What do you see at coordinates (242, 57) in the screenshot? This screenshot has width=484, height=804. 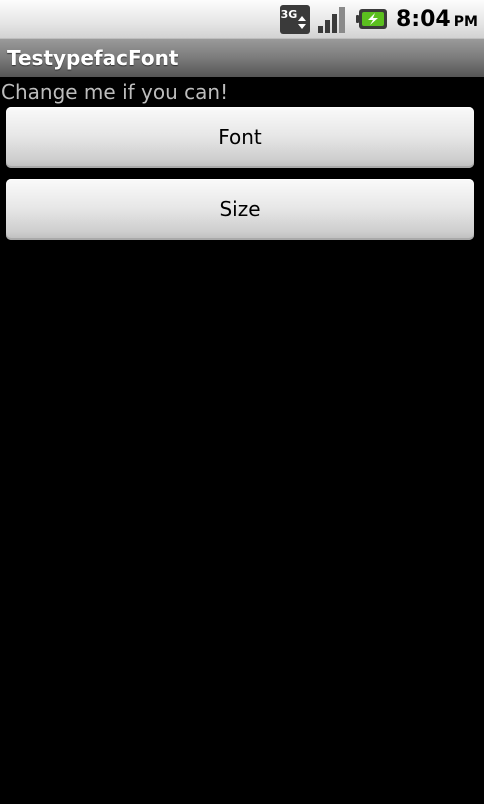 I see `app-title-bar: TestypefacFont` at bounding box center [242, 57].